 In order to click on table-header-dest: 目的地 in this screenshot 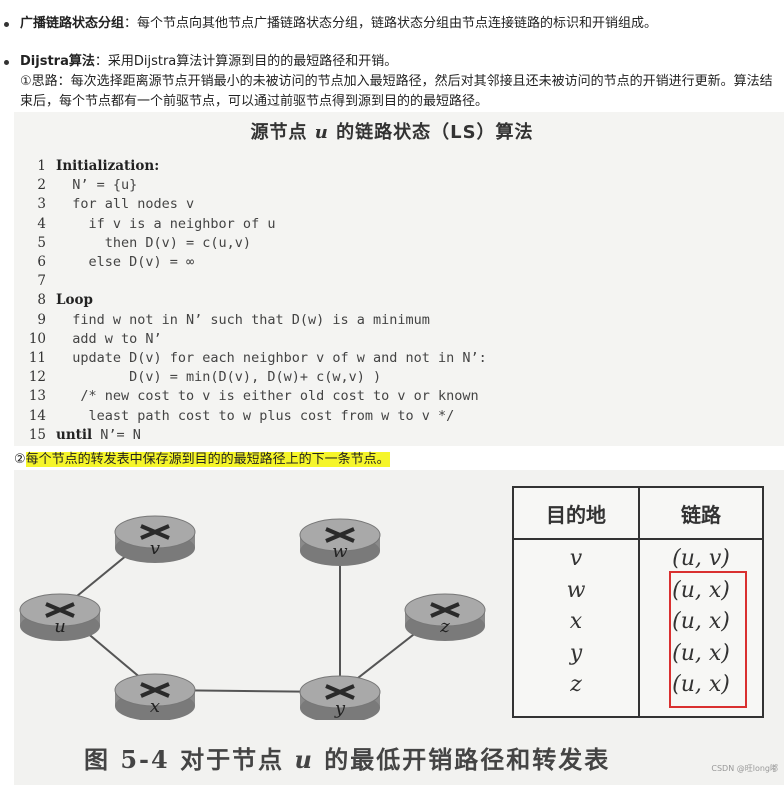, I will do `click(576, 513)`.